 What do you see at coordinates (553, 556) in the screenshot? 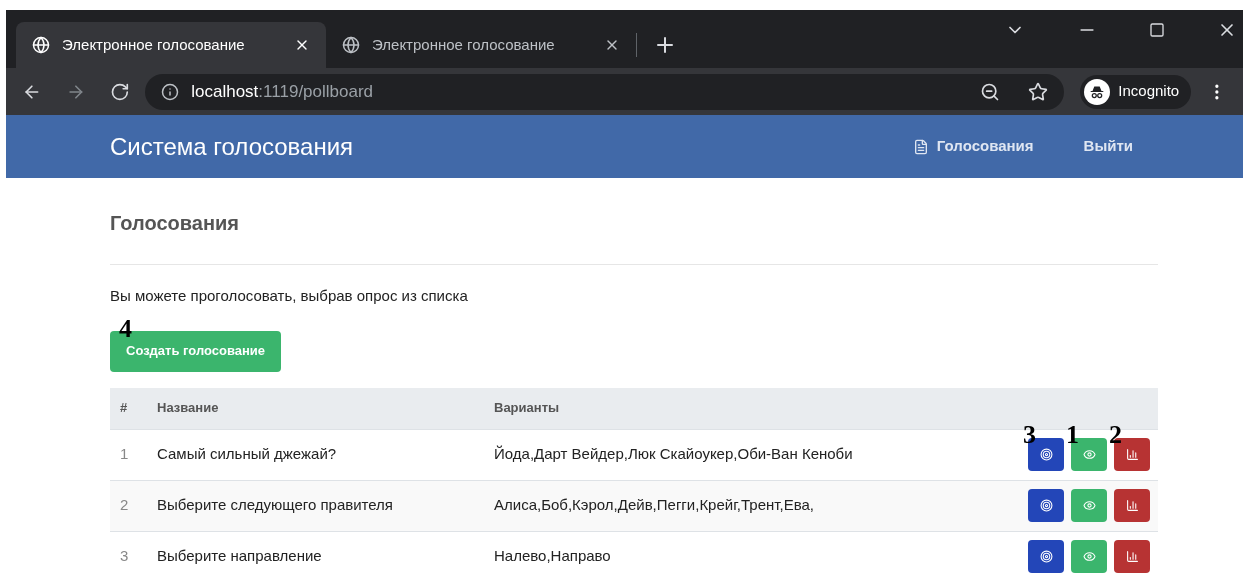
I see `table-cell-text: Налево,Направо` at bounding box center [553, 556].